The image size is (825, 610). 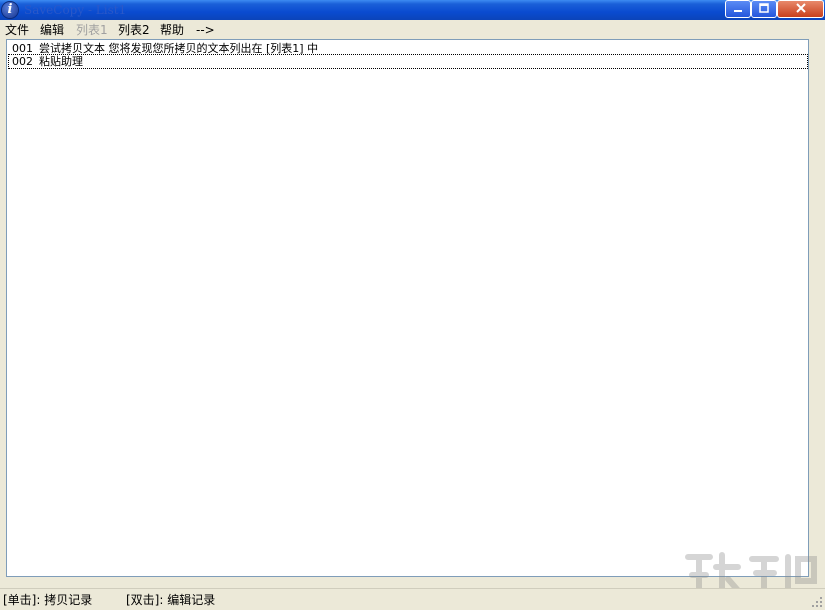 What do you see at coordinates (92, 30) in the screenshot?
I see `menu-list1: 列表1` at bounding box center [92, 30].